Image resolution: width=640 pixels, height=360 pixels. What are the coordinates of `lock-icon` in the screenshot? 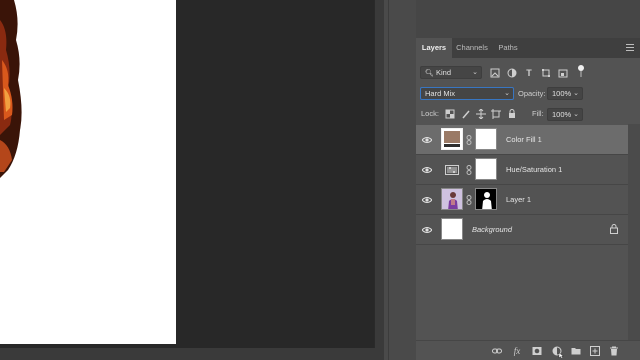 It's located at (614, 229).